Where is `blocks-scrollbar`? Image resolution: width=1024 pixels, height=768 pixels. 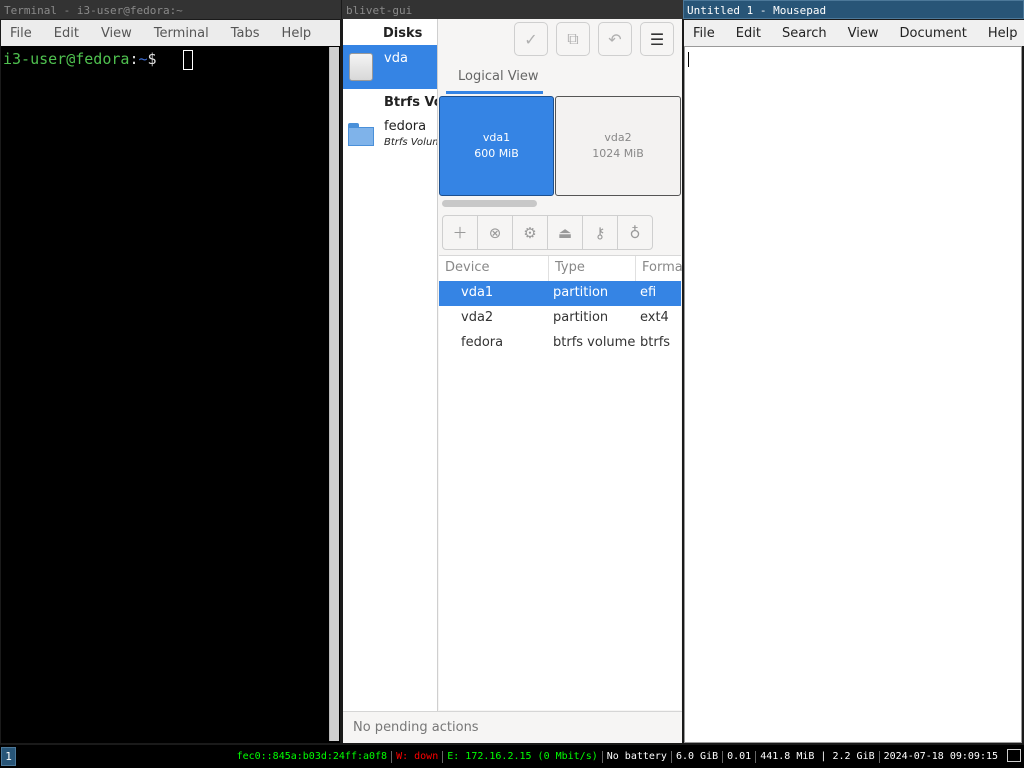
blocks-scrollbar is located at coordinates (489, 203).